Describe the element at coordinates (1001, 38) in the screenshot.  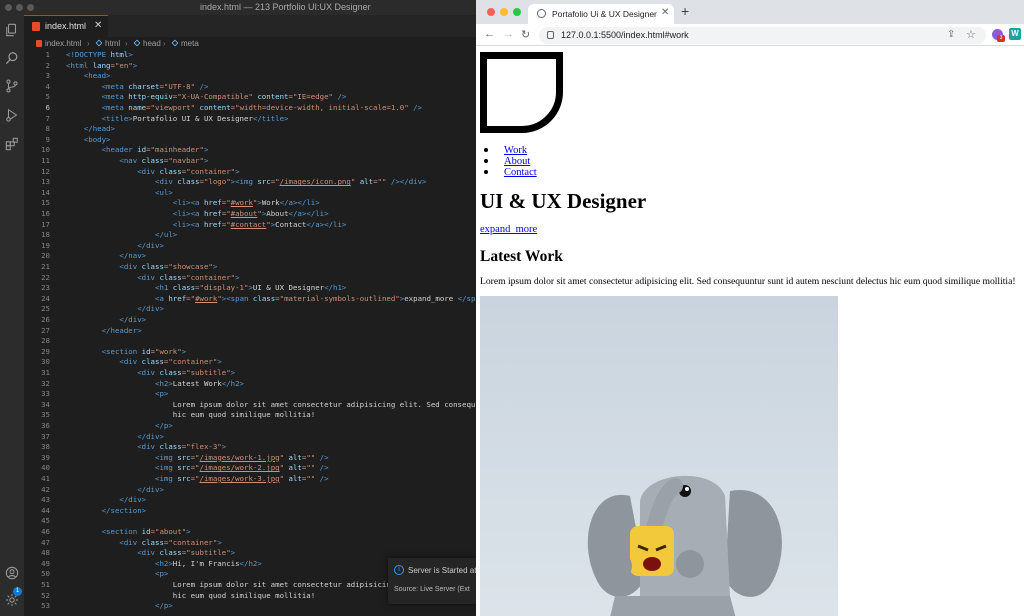
I see `extension-badge: 3` at that location.